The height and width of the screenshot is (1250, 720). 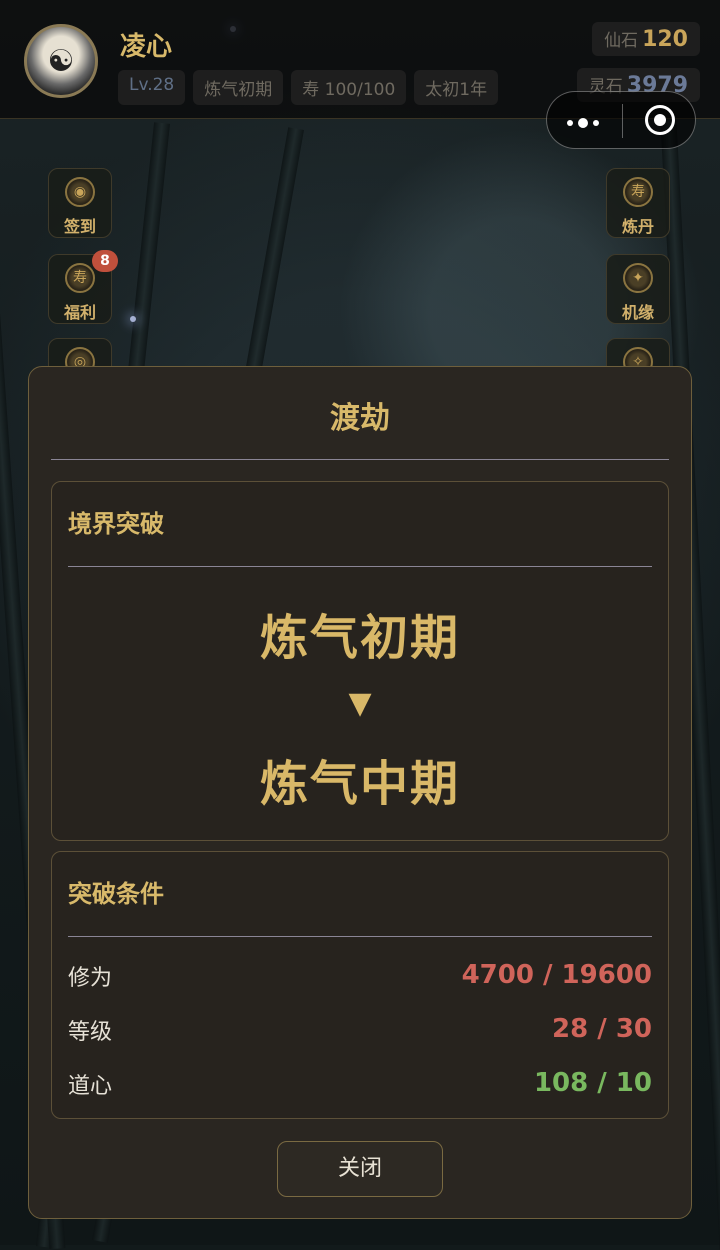 What do you see at coordinates (80, 278) in the screenshot?
I see `welfare-icon: 寿` at bounding box center [80, 278].